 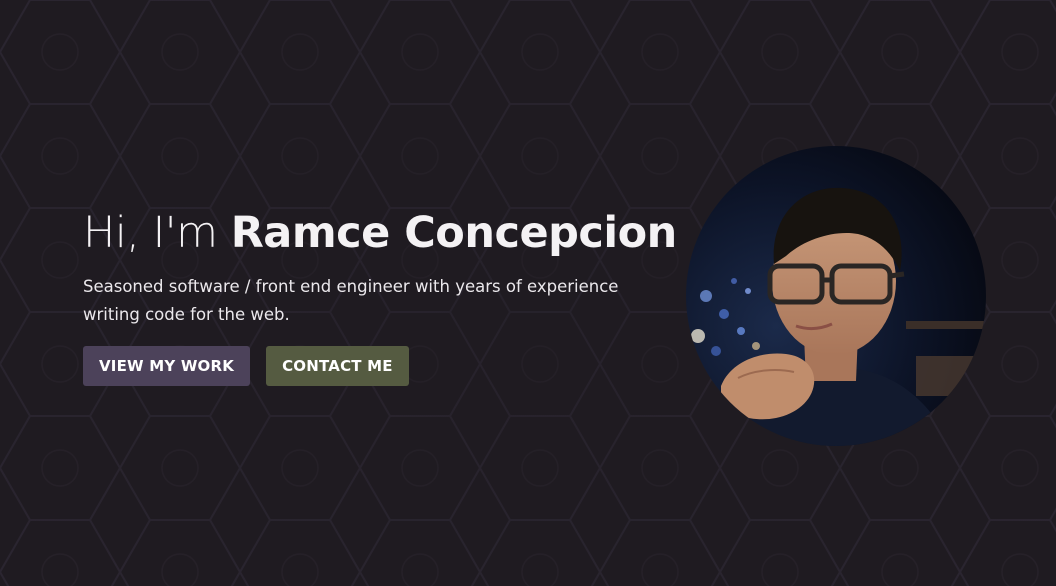 What do you see at coordinates (157, 233) in the screenshot?
I see `greeting-text: Hi, I'm` at bounding box center [157, 233].